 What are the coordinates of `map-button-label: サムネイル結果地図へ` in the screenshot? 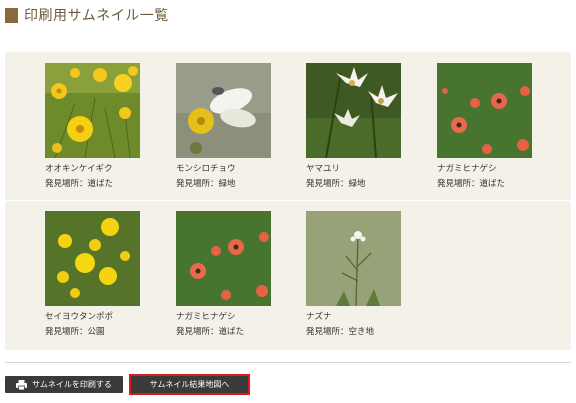 It's located at (189, 384).